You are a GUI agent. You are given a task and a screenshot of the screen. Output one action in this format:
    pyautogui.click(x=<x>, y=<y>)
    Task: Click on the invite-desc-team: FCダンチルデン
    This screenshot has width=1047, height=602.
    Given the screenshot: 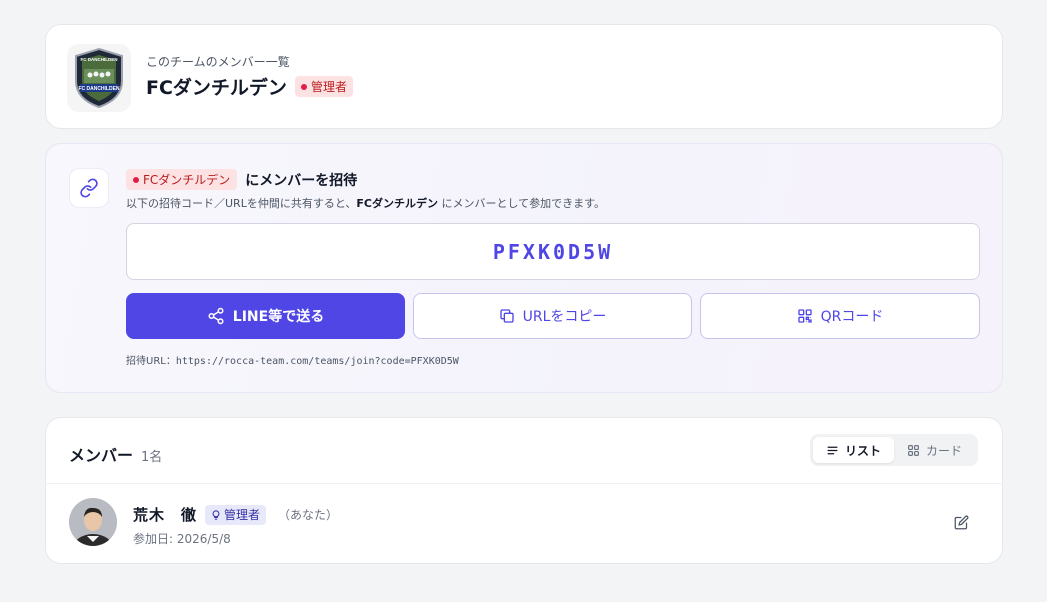 What is the action you would take?
    pyautogui.click(x=397, y=203)
    